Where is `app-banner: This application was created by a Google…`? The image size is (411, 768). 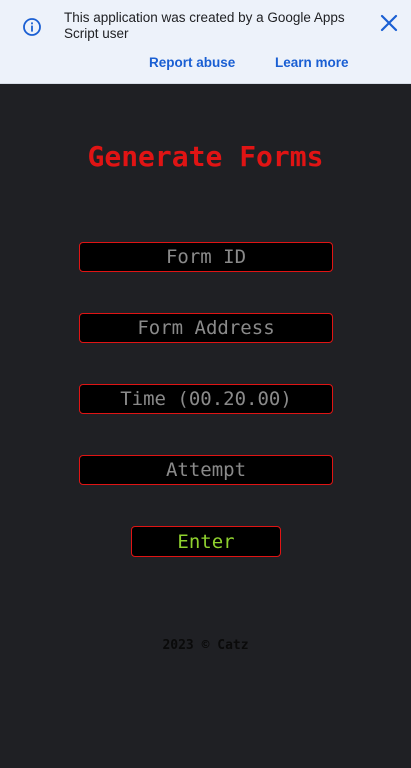 app-banner: This application was created by a Google… is located at coordinates (205, 42).